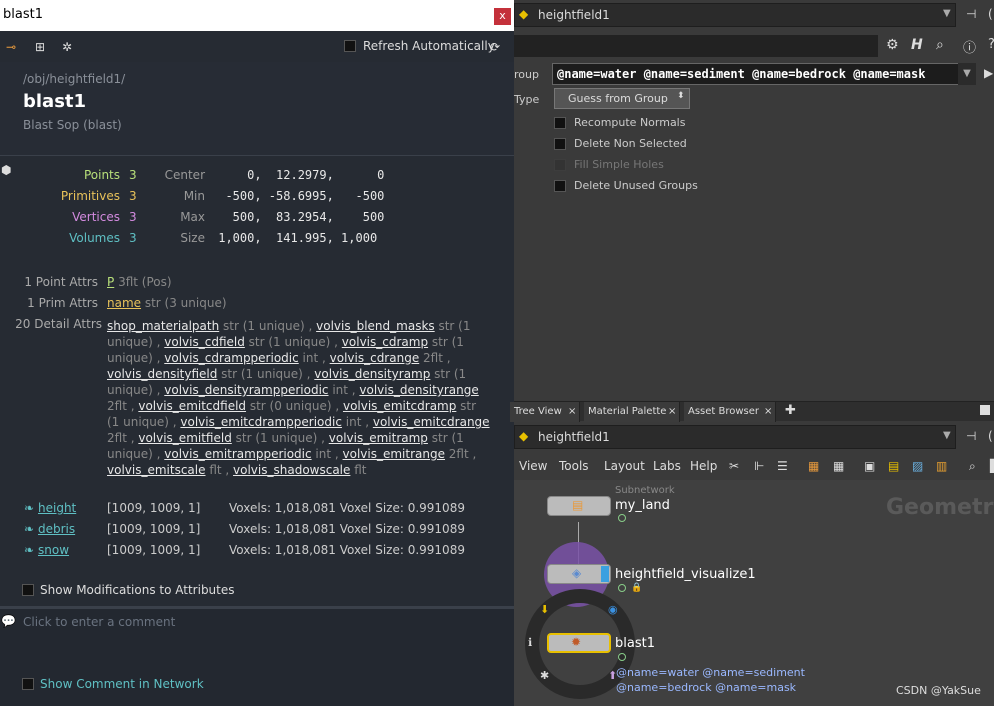 The image size is (994, 706). I want to click on menu-view: View, so click(533, 466).